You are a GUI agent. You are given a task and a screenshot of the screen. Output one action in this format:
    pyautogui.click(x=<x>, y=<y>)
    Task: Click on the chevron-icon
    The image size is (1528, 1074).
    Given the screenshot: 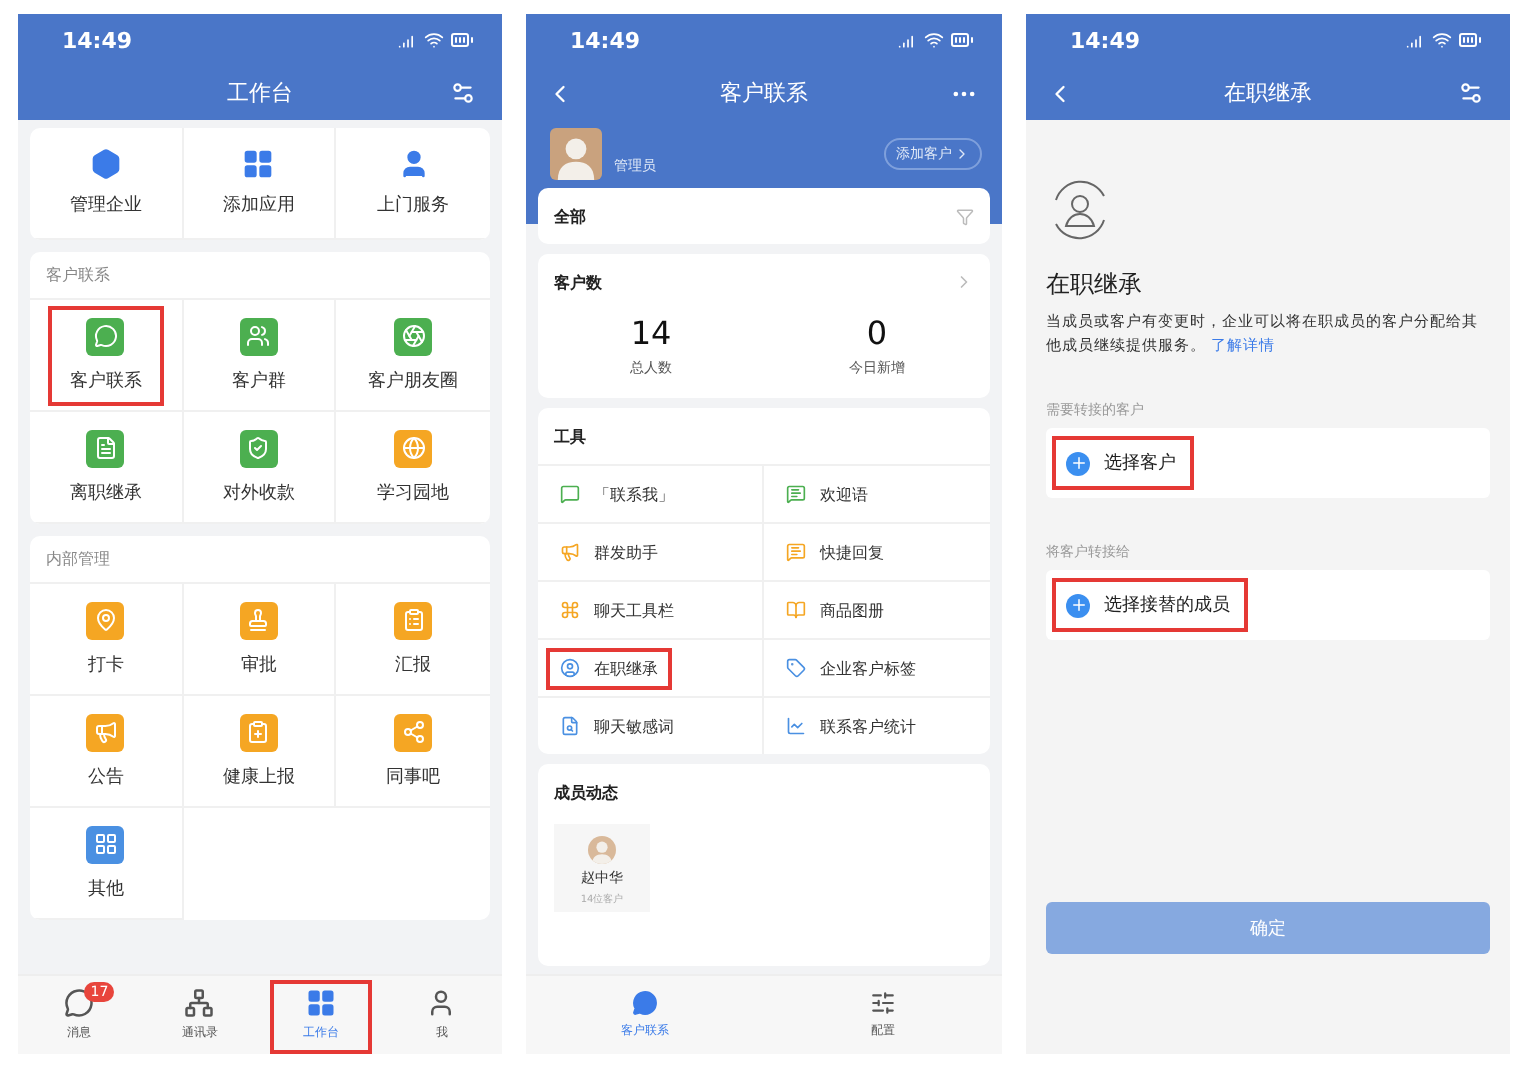 What is the action you would take?
    pyautogui.click(x=962, y=154)
    